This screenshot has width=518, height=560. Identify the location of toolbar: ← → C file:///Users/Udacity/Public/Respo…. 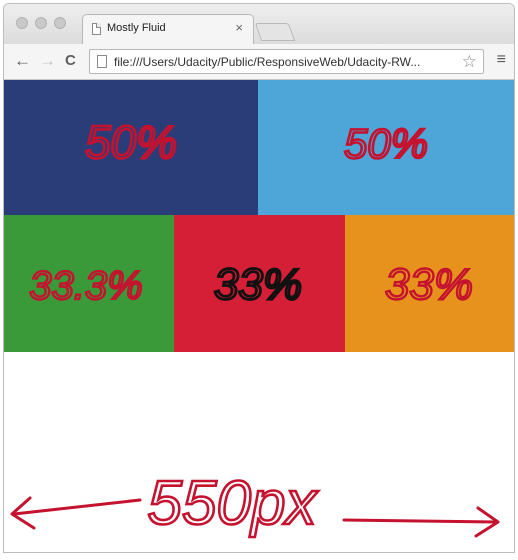
(259, 62).